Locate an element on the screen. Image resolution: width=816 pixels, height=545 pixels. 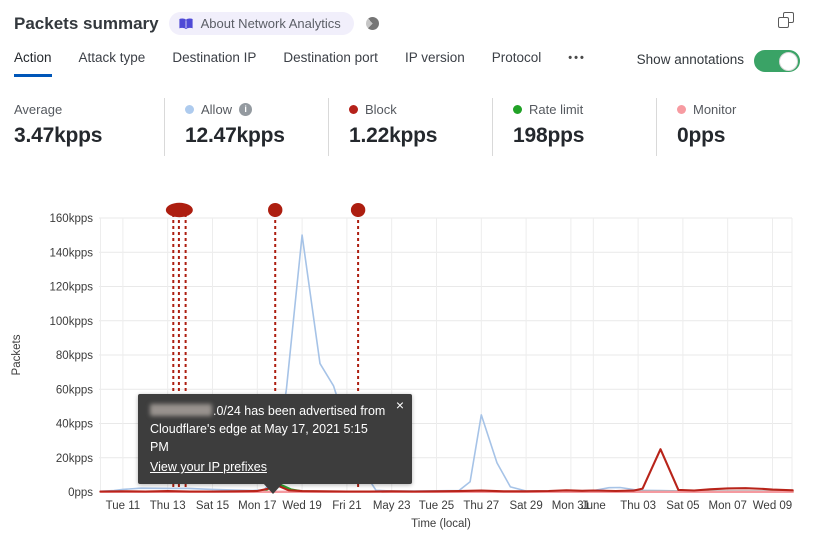
stat-monitor-label: Monitor is located at coordinates (715, 109).